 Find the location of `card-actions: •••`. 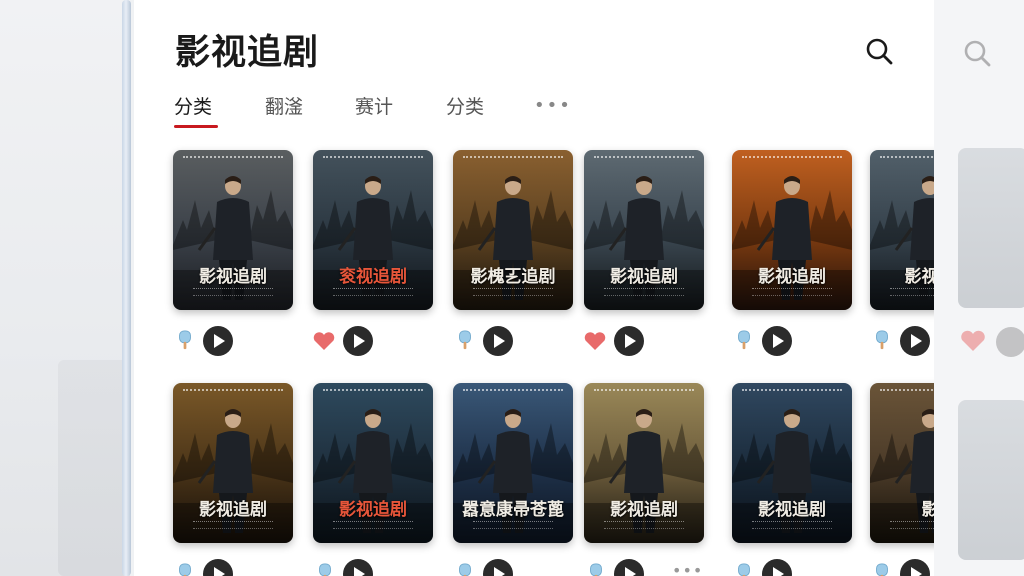

card-actions: ••• is located at coordinates (644, 565).